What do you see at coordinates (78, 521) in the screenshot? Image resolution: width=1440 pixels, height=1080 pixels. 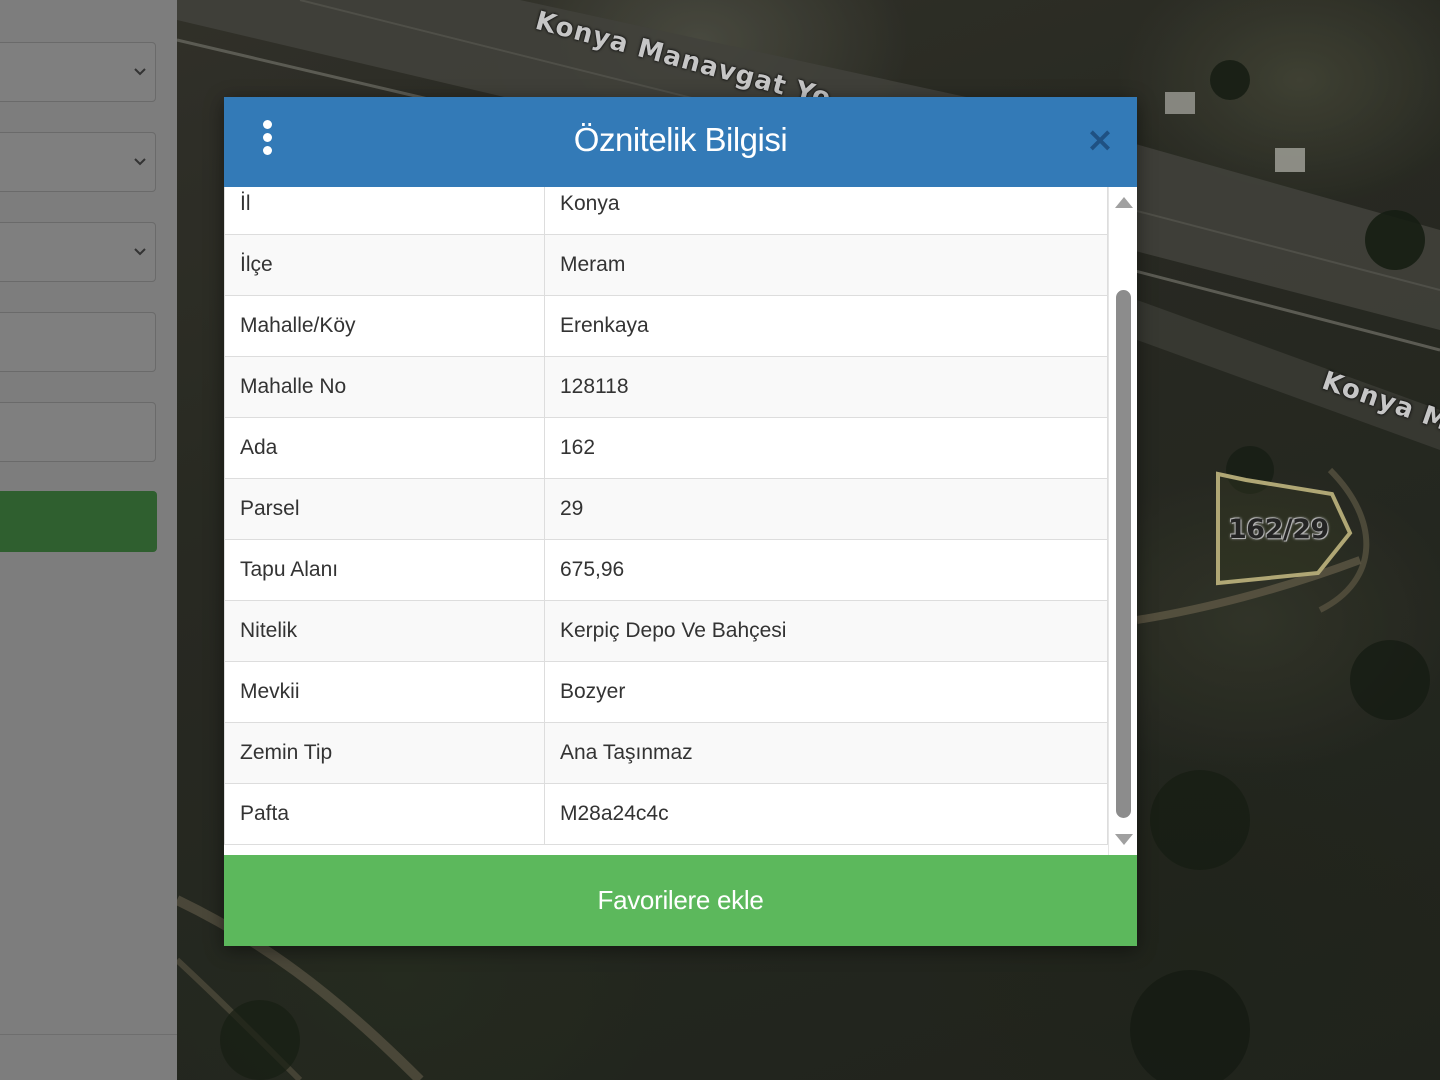 I see `query-button` at bounding box center [78, 521].